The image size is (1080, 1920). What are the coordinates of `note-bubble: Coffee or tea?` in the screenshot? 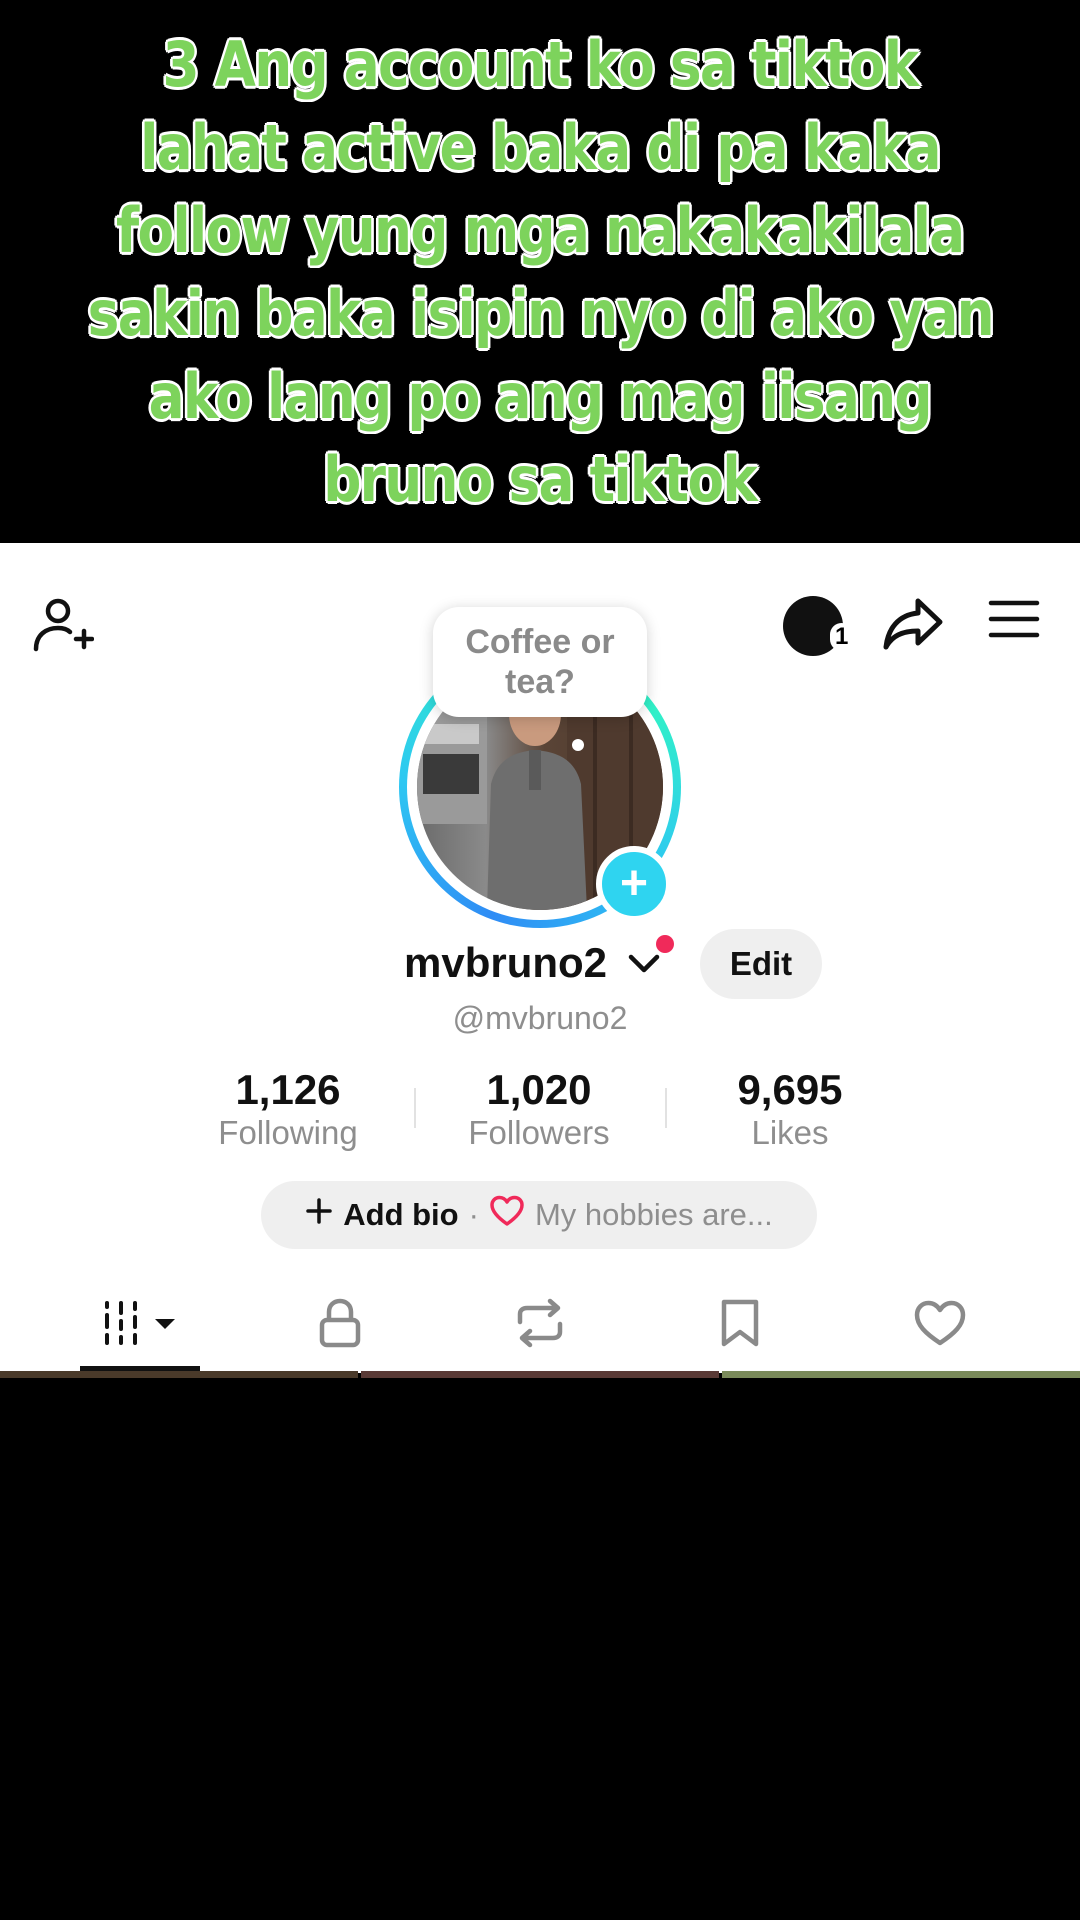 It's located at (540, 662).